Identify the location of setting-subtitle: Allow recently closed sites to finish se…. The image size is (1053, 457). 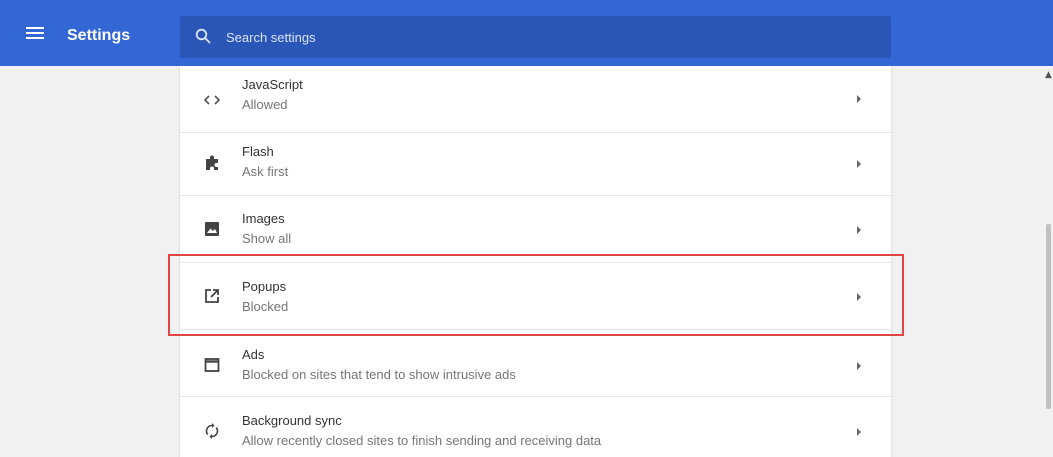
(422, 440).